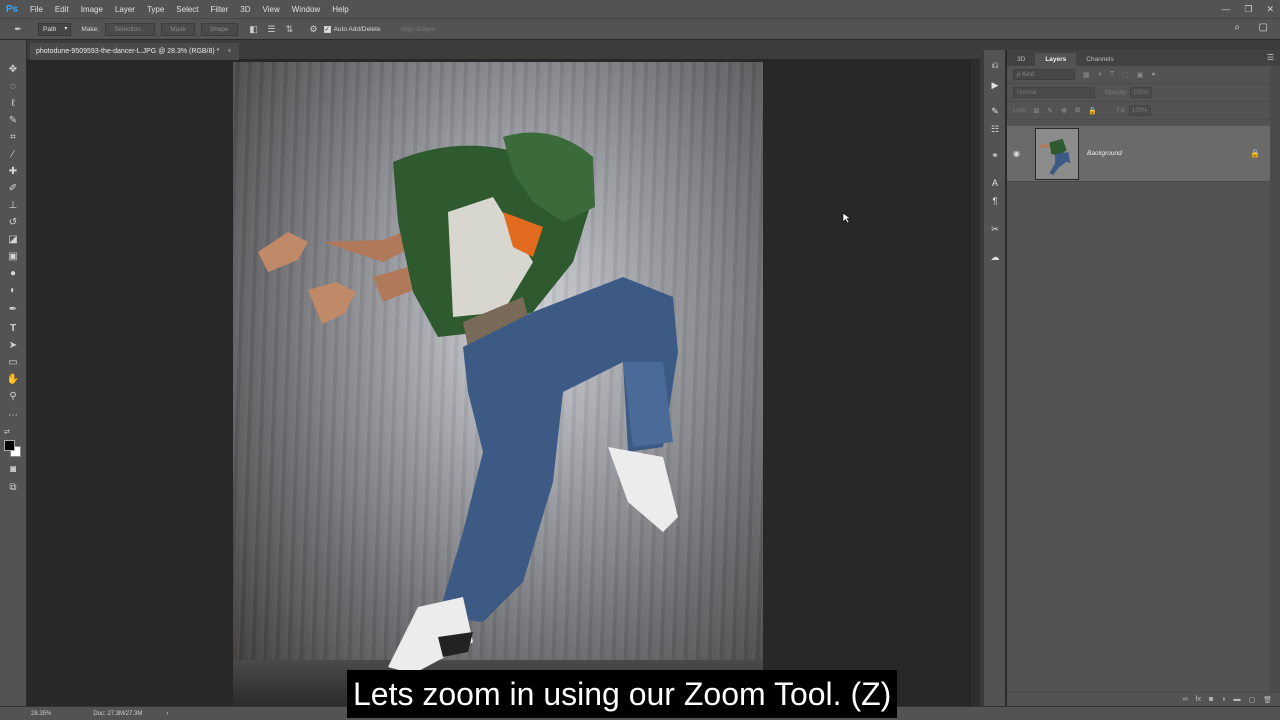 Image resolution: width=1280 pixels, height=720 pixels. I want to click on quick-select-tool-icon: ✎, so click(13, 120).